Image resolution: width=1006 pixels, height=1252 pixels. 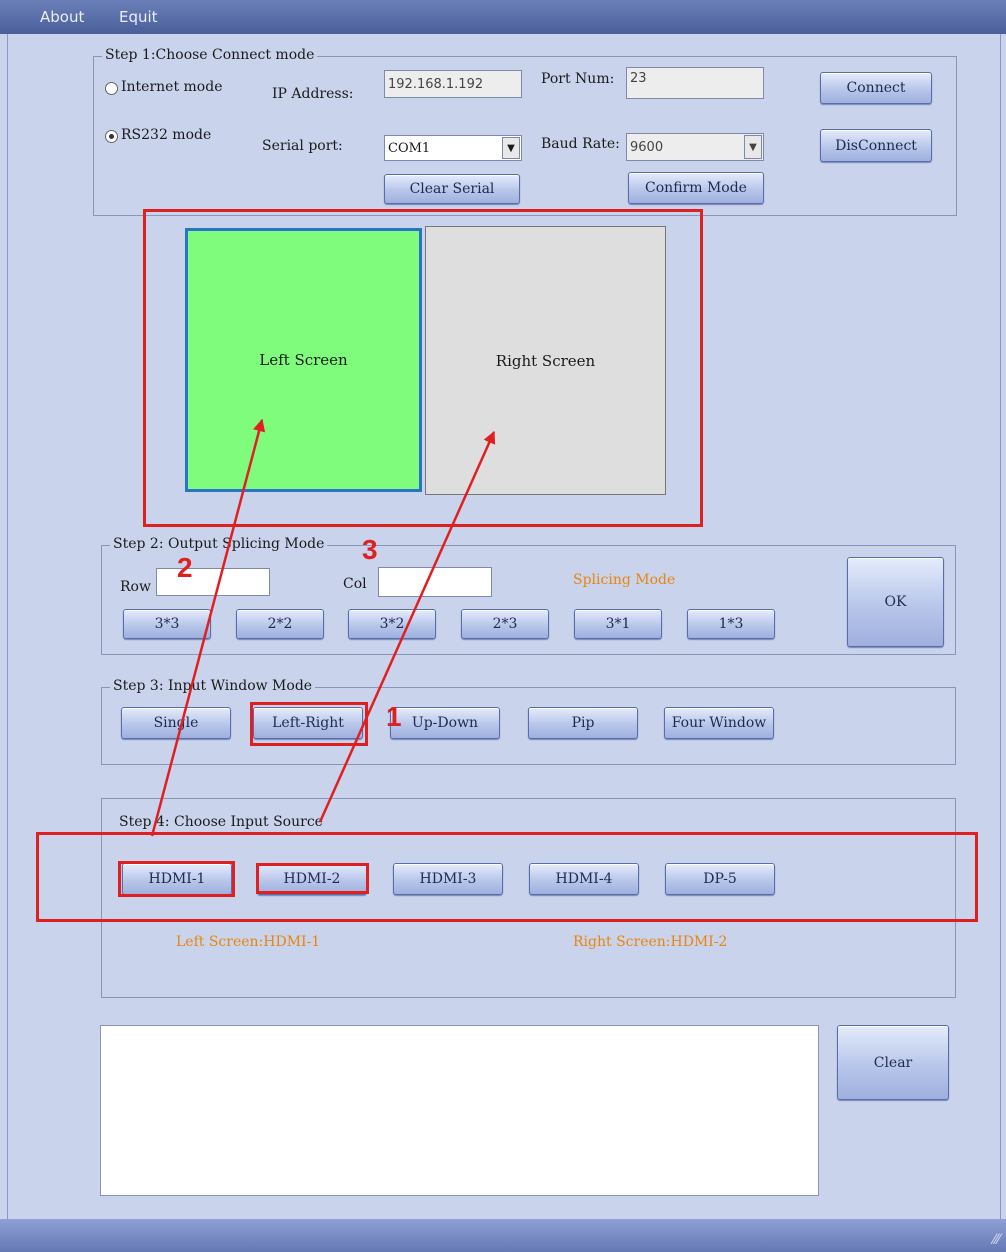 I want to click on annotation-number-3: 3, so click(x=370, y=549).